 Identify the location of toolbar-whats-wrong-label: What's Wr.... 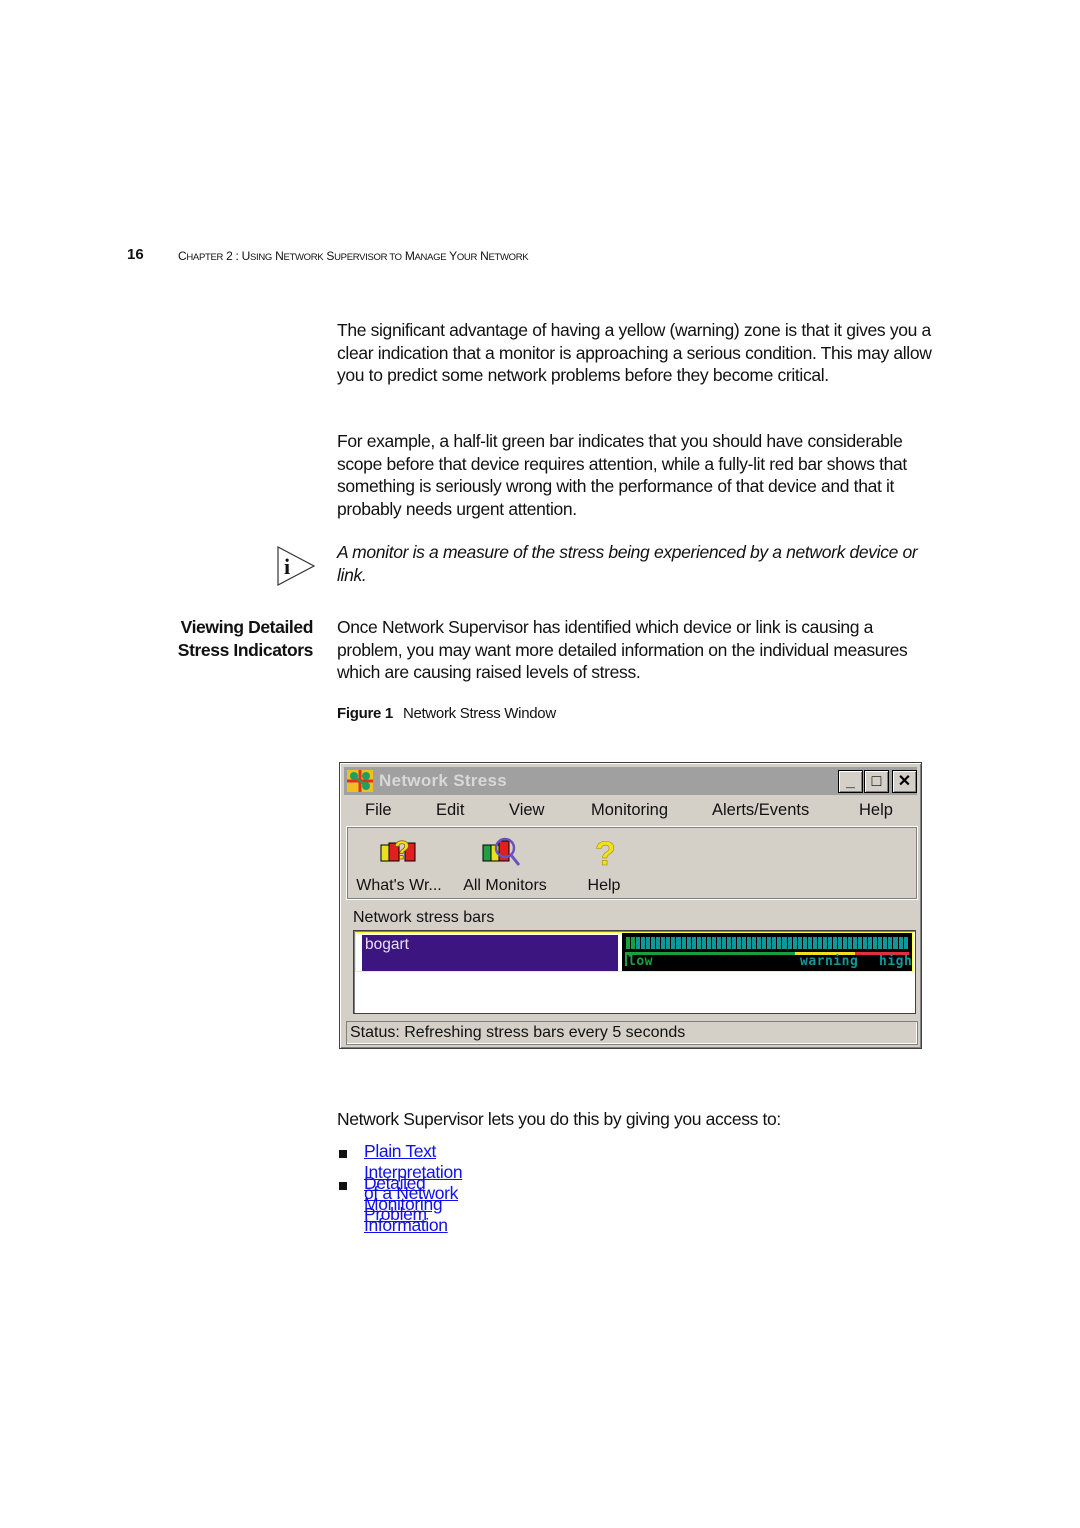
(399, 885).